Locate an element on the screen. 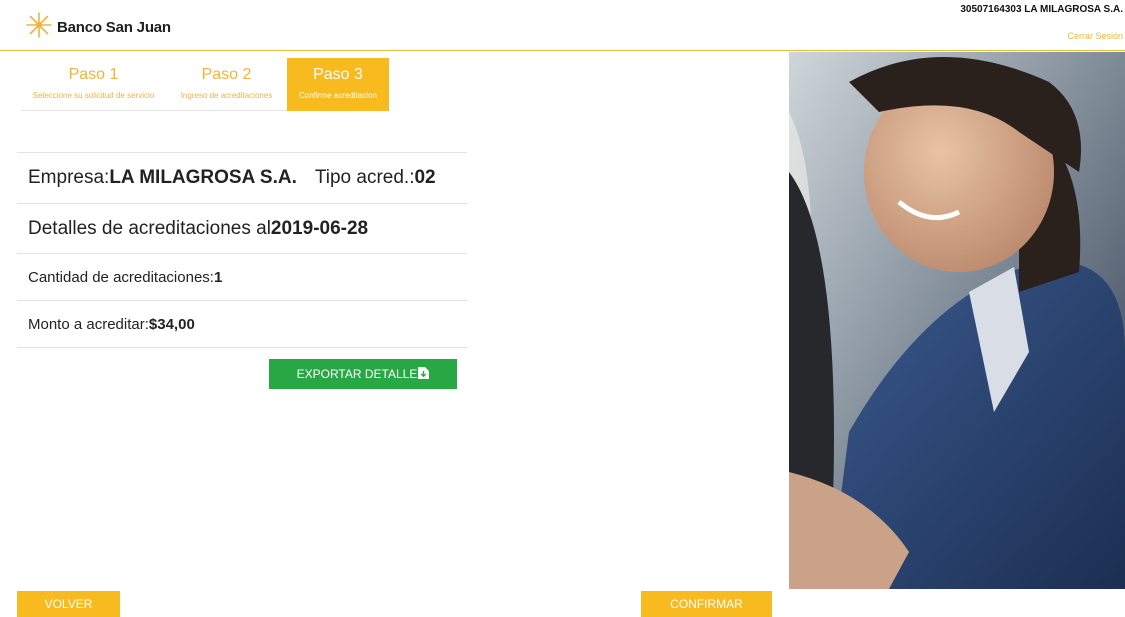 Image resolution: width=1125 pixels, height=617 pixels. quantity-value: 1 is located at coordinates (218, 277).